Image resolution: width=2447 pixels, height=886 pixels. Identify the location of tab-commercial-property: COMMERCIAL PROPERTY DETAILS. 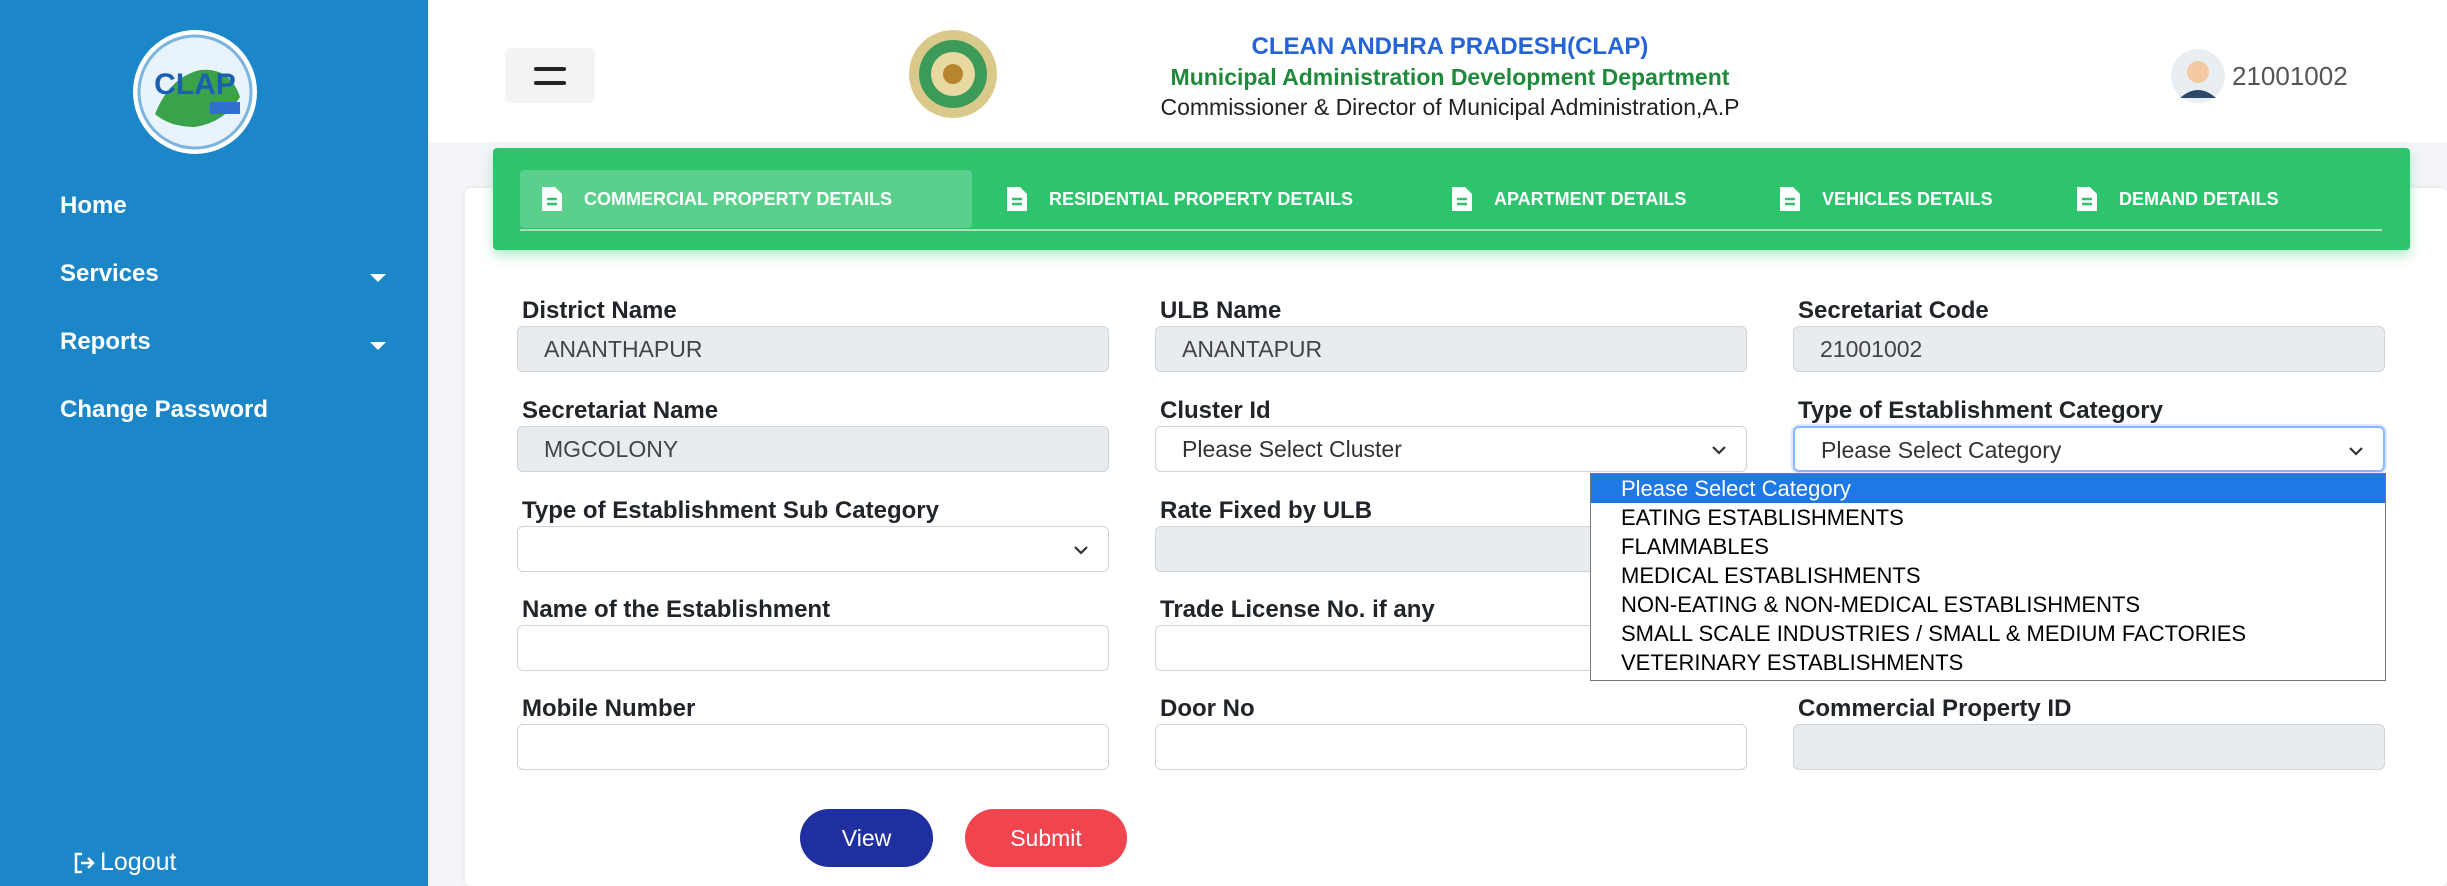
(746, 199).